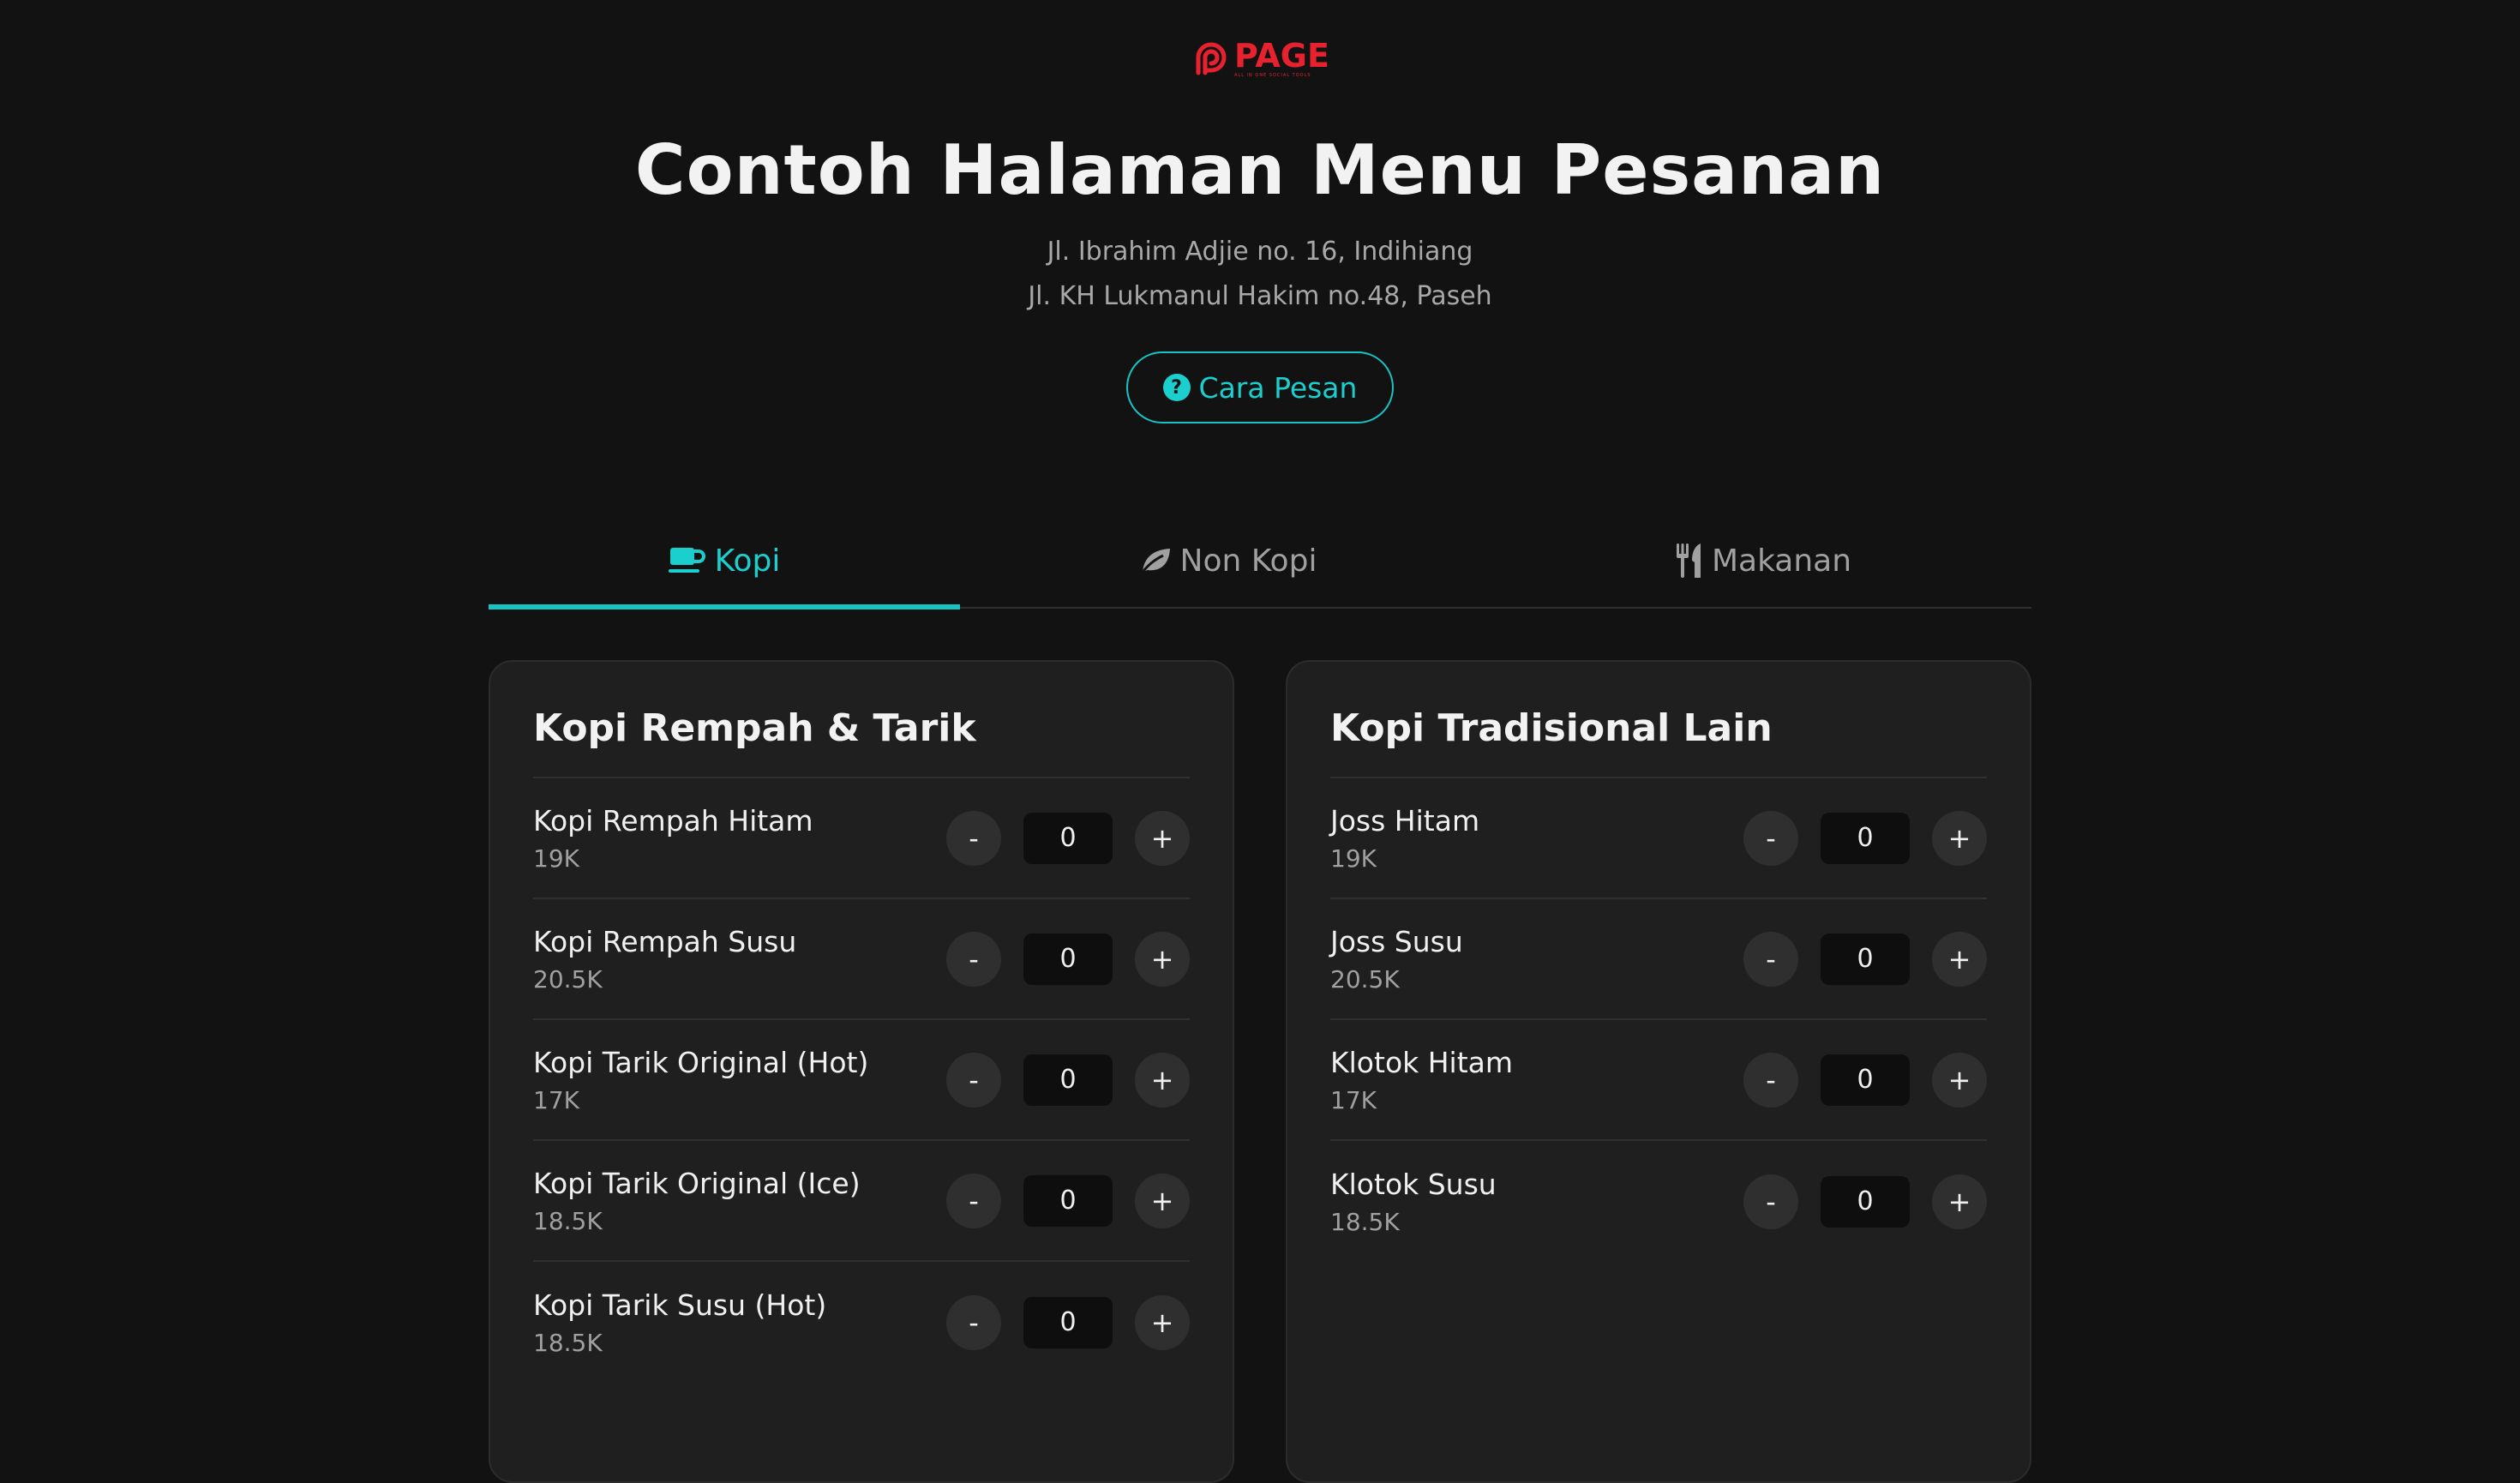 This screenshot has width=2520, height=1483. I want to click on how-to-order-label: Cara Pesan, so click(1278, 387).